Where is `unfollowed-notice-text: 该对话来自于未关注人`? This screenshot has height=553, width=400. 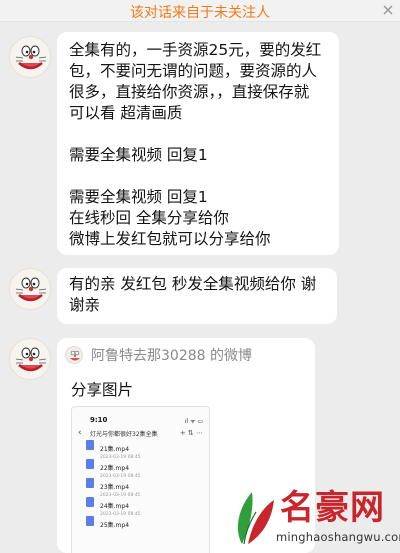
unfollowed-notice-text: 该对话来自于未关注人 is located at coordinates (200, 13).